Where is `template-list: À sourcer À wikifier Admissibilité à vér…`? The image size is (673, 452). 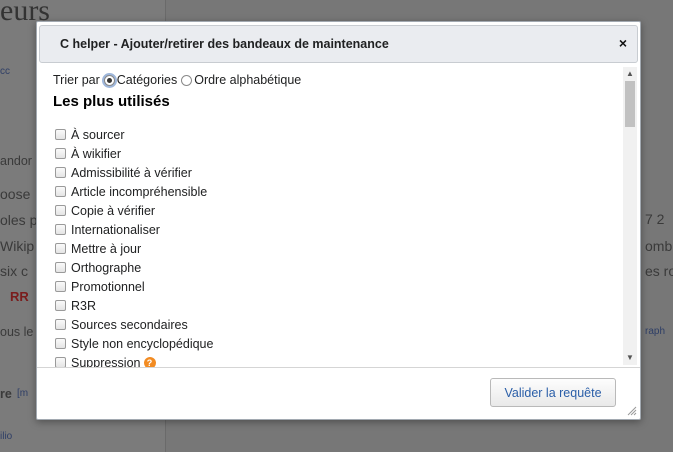 template-list: À sourcer À wikifier Admissibilité à vér… is located at coordinates (134, 246).